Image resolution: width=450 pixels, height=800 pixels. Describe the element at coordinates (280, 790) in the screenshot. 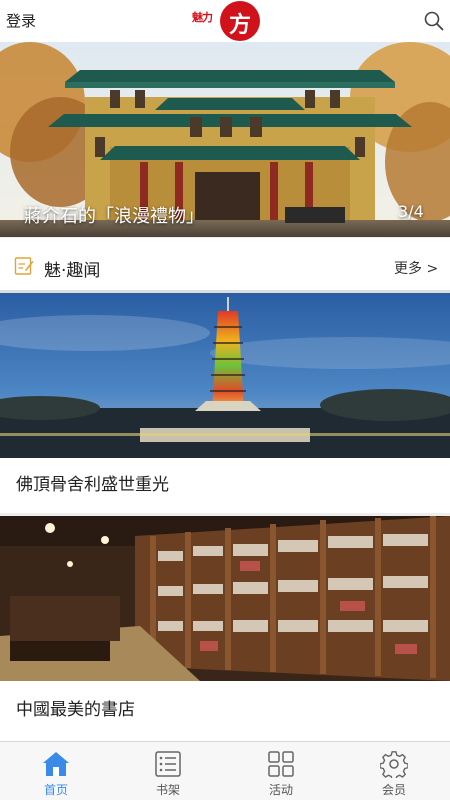

I see `tab-label: 活动` at that location.